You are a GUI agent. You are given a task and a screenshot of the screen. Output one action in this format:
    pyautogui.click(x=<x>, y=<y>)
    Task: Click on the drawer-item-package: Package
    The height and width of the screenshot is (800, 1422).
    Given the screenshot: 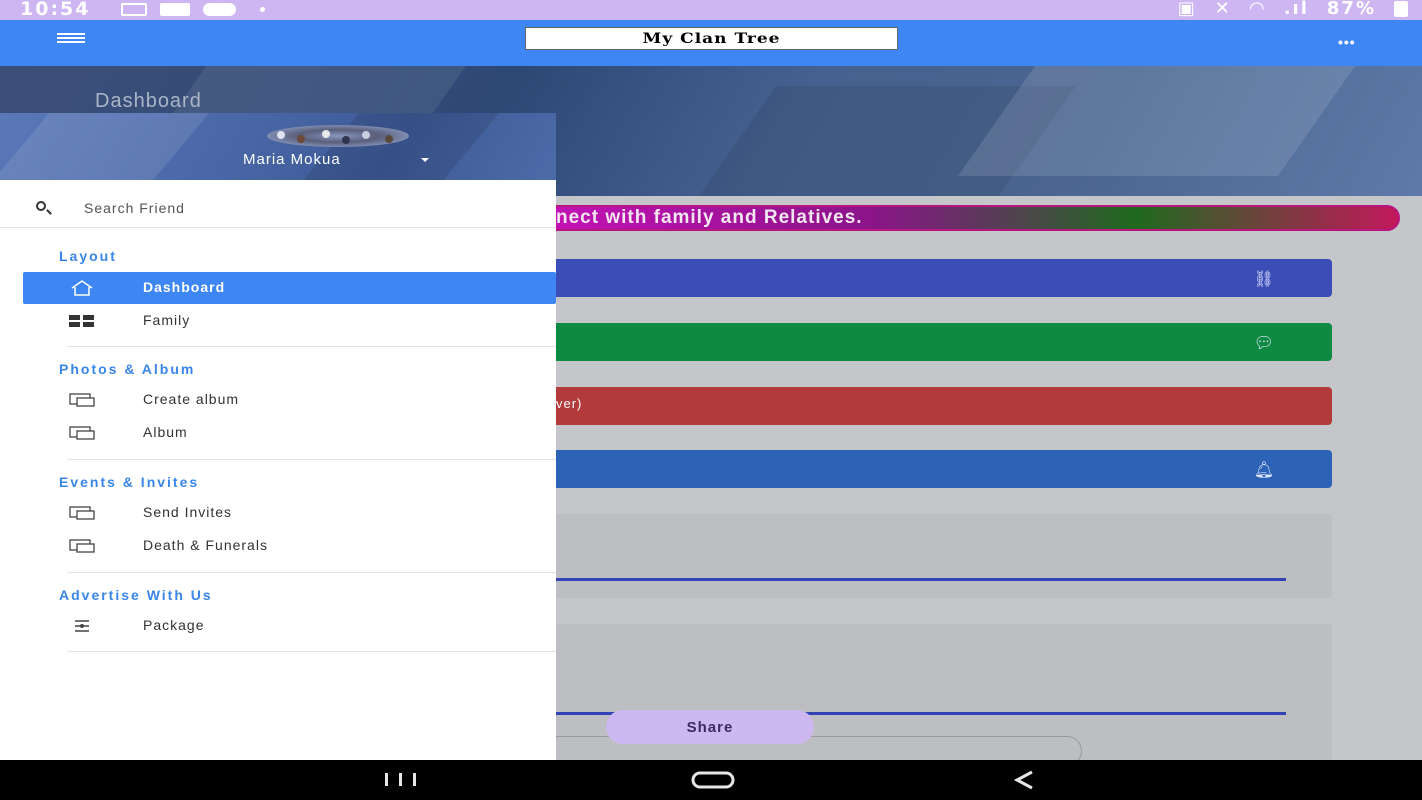 What is the action you would take?
    pyautogui.click(x=289, y=626)
    